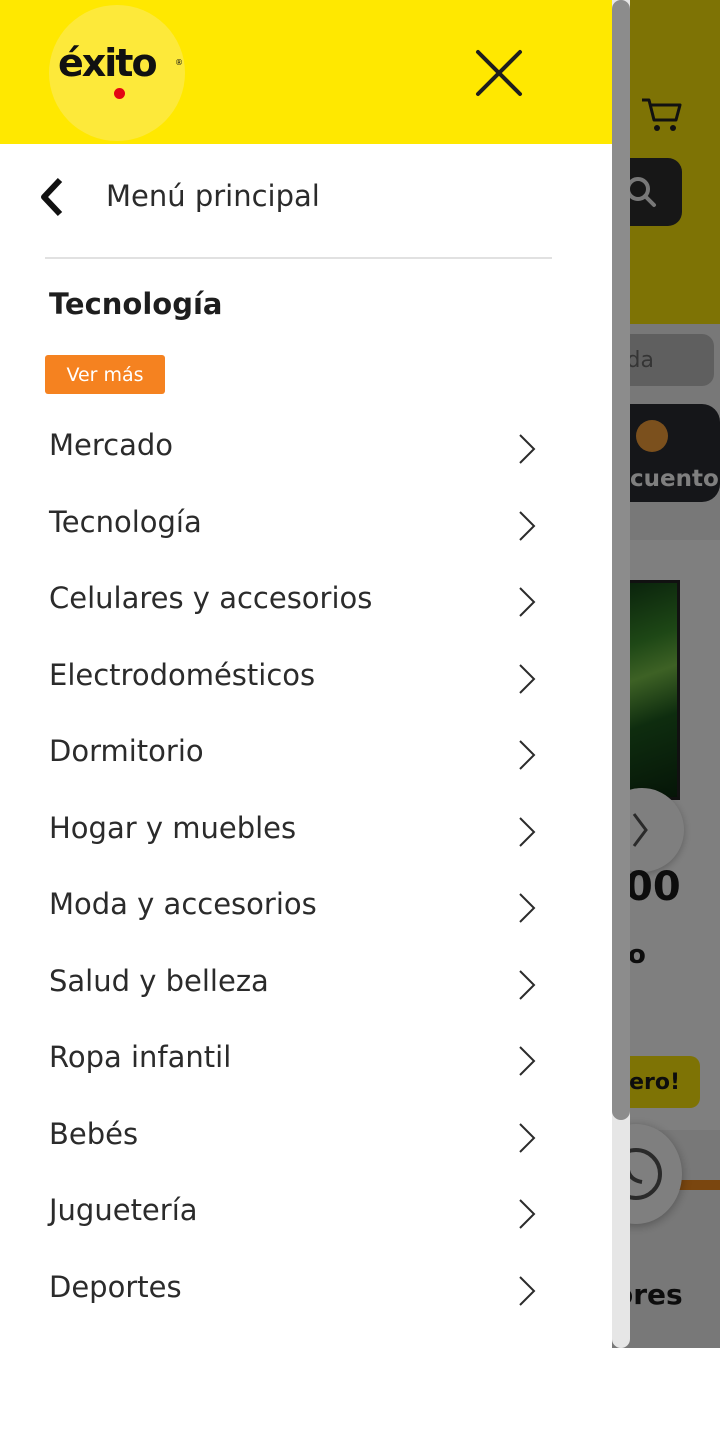  I want to click on chevron-left-icon, so click(52, 197).